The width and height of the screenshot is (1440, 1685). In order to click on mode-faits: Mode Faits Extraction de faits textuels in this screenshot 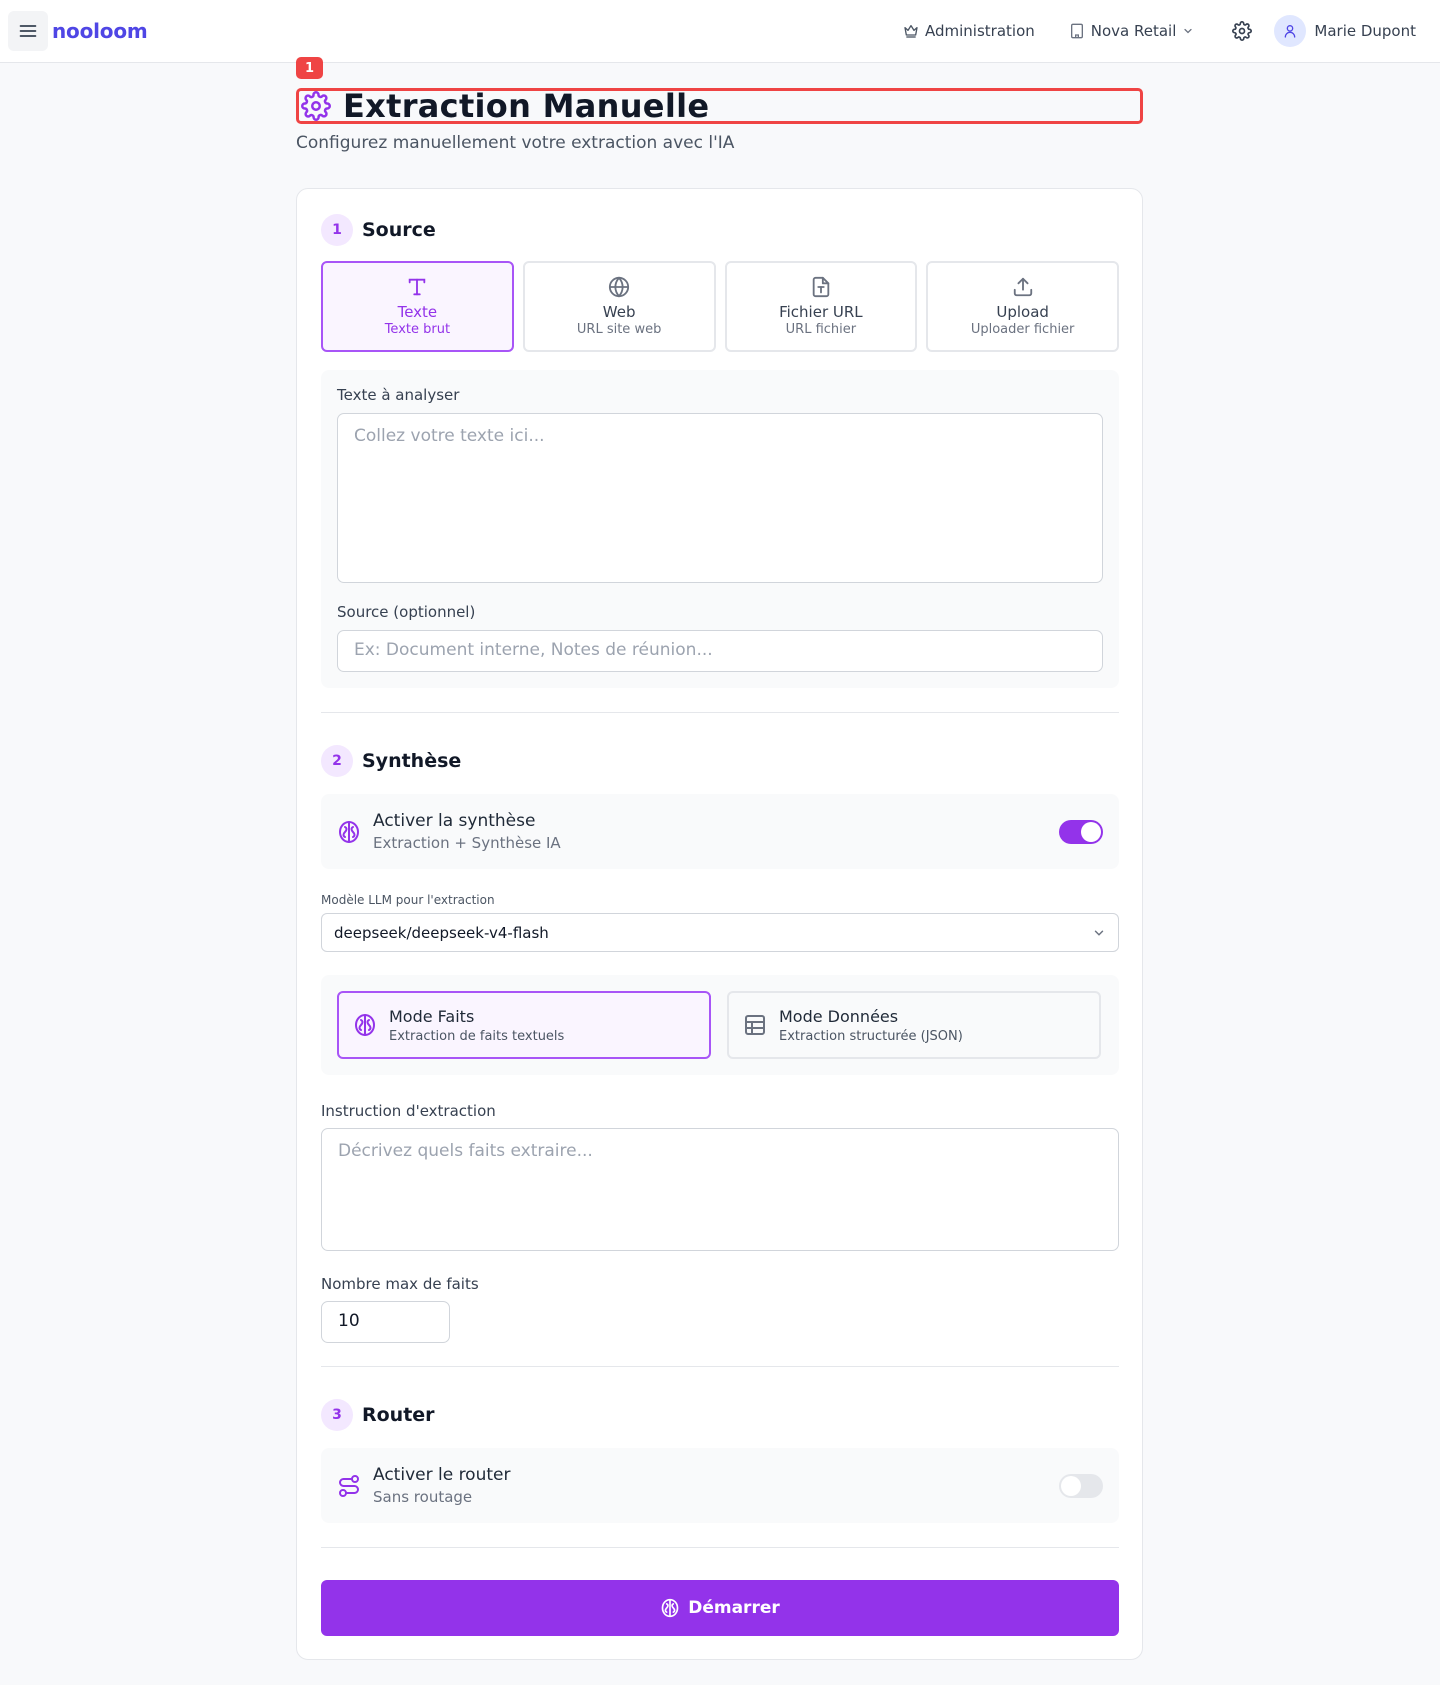, I will do `click(524, 1025)`.